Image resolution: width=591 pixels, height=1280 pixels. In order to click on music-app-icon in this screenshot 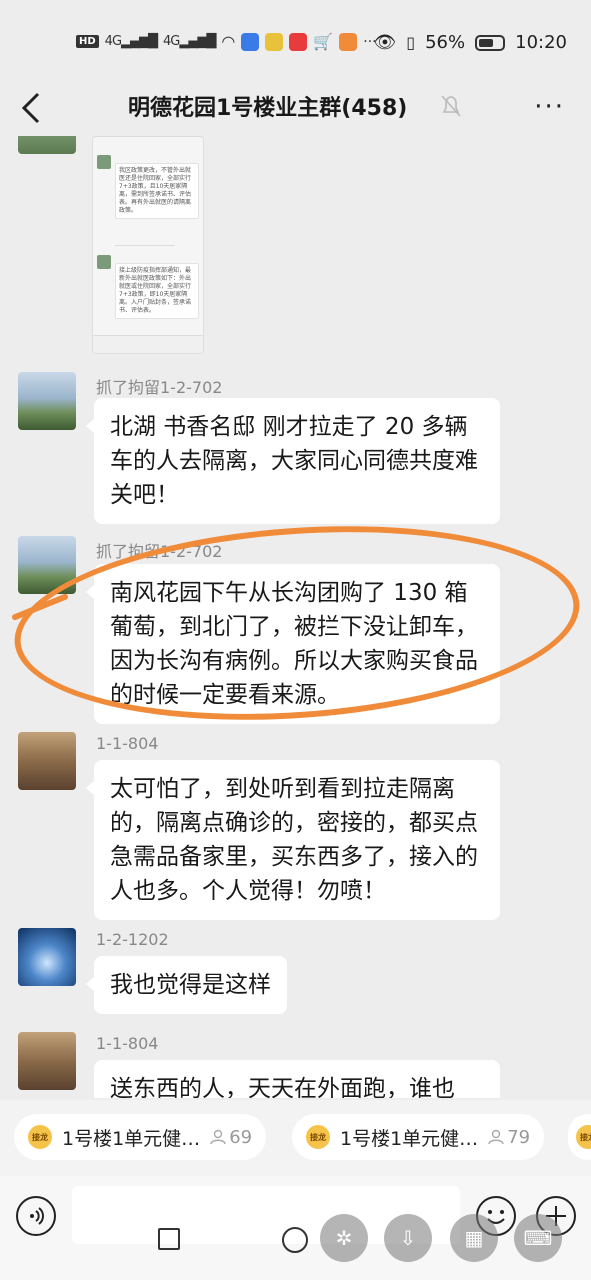, I will do `click(250, 41)`.